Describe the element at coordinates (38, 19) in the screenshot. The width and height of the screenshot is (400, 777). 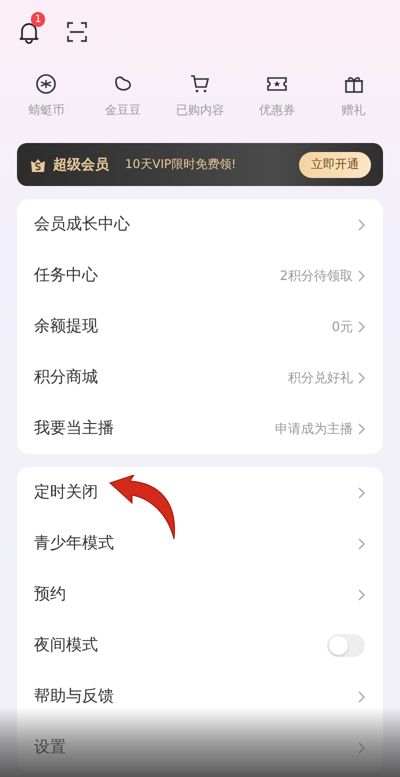
I see `notification-badge: 1` at that location.